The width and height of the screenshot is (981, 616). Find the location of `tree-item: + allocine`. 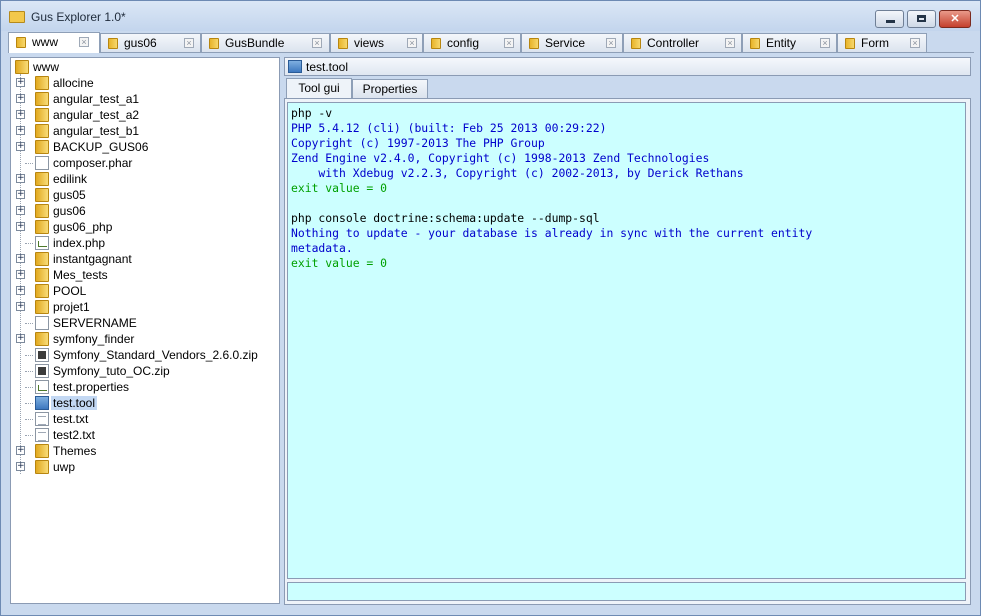

tree-item: + allocine is located at coordinates (145, 83).